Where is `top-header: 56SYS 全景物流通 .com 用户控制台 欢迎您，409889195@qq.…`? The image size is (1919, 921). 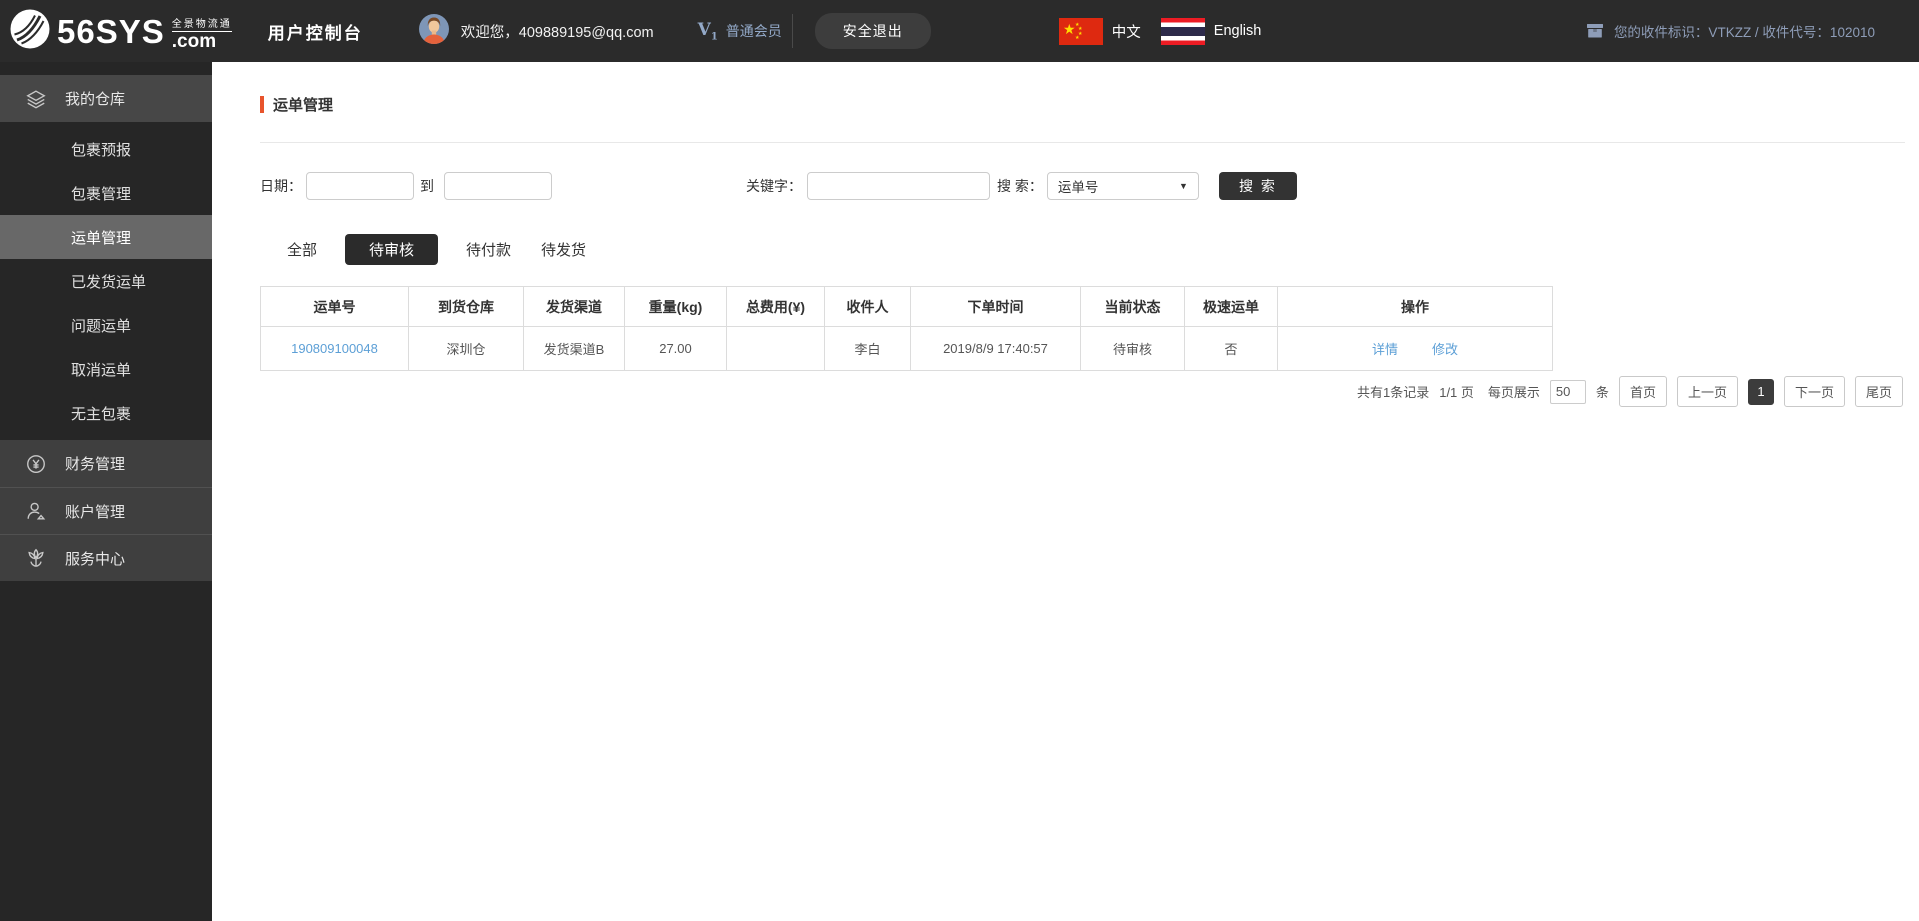
top-header: 56SYS 全景物流通 .com 用户控制台 欢迎您，409889195@qq.… is located at coordinates (959, 31).